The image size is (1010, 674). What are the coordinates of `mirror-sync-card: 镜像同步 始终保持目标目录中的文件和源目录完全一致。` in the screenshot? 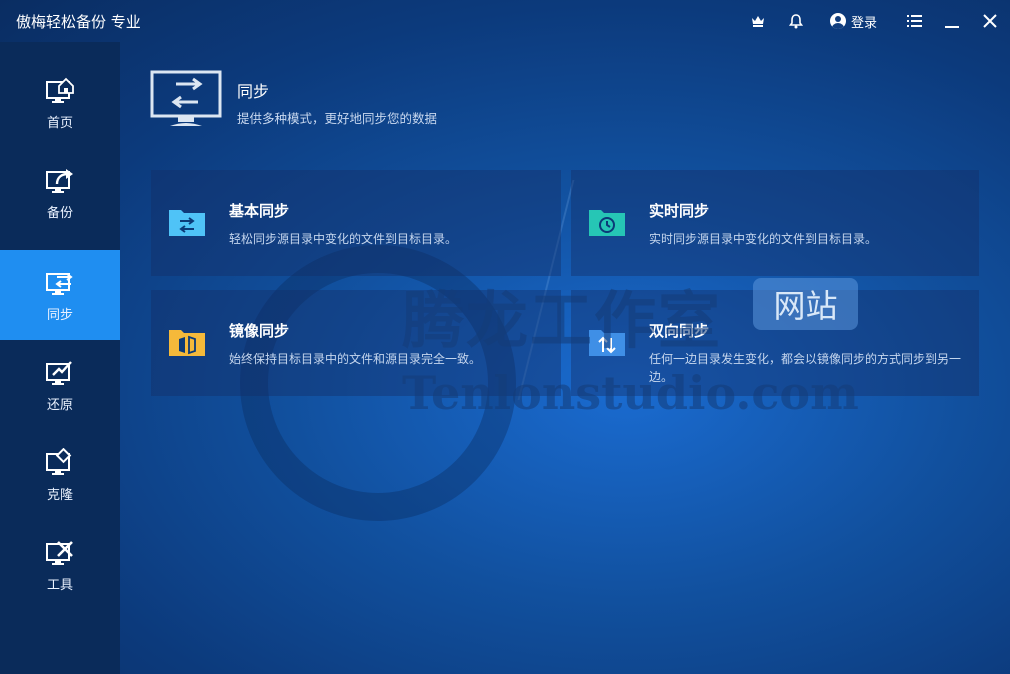 It's located at (356, 343).